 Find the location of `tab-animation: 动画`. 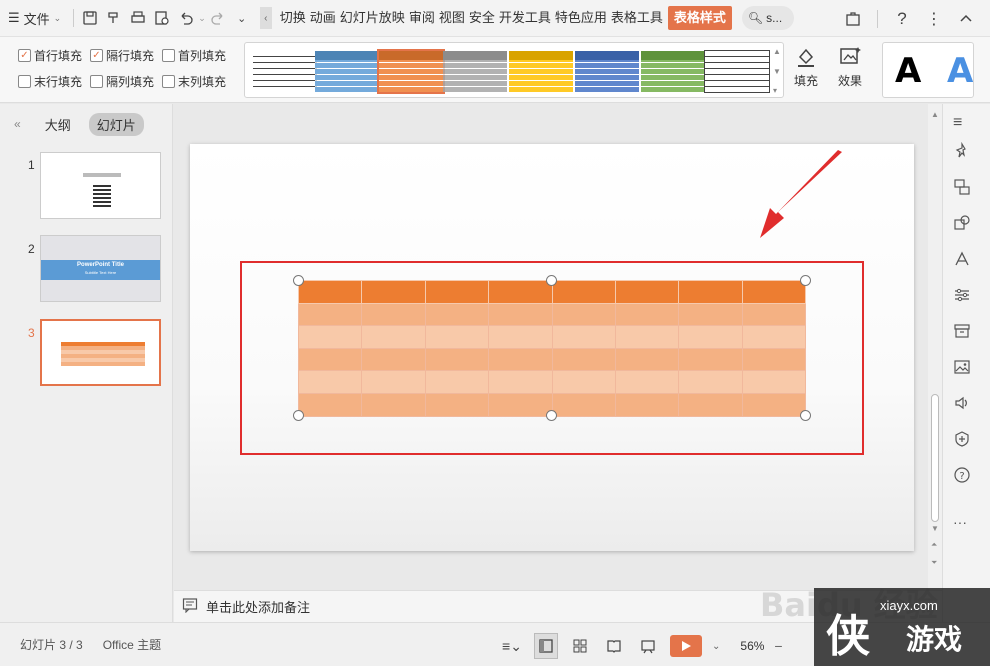

tab-animation: 动画 is located at coordinates (323, 18).